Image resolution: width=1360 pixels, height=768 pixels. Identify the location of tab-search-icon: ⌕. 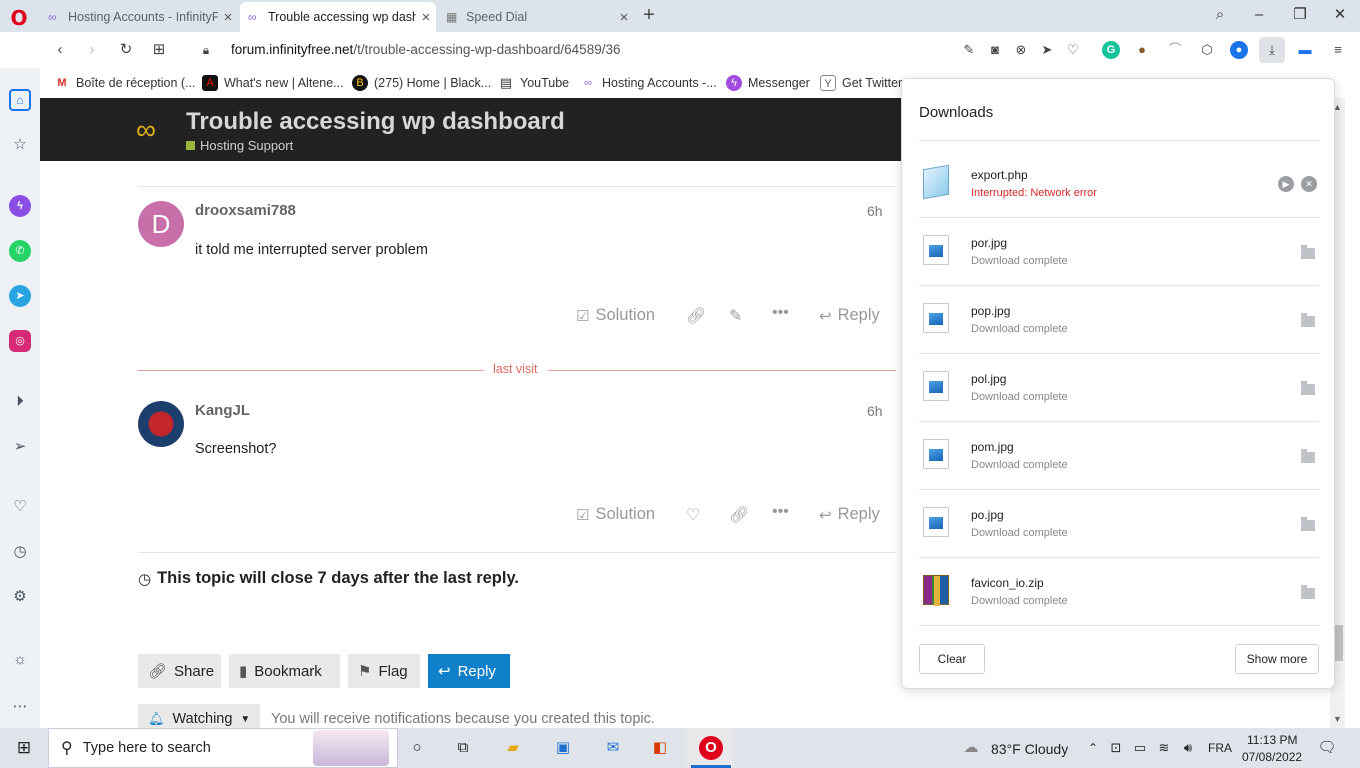
(1220, 15).